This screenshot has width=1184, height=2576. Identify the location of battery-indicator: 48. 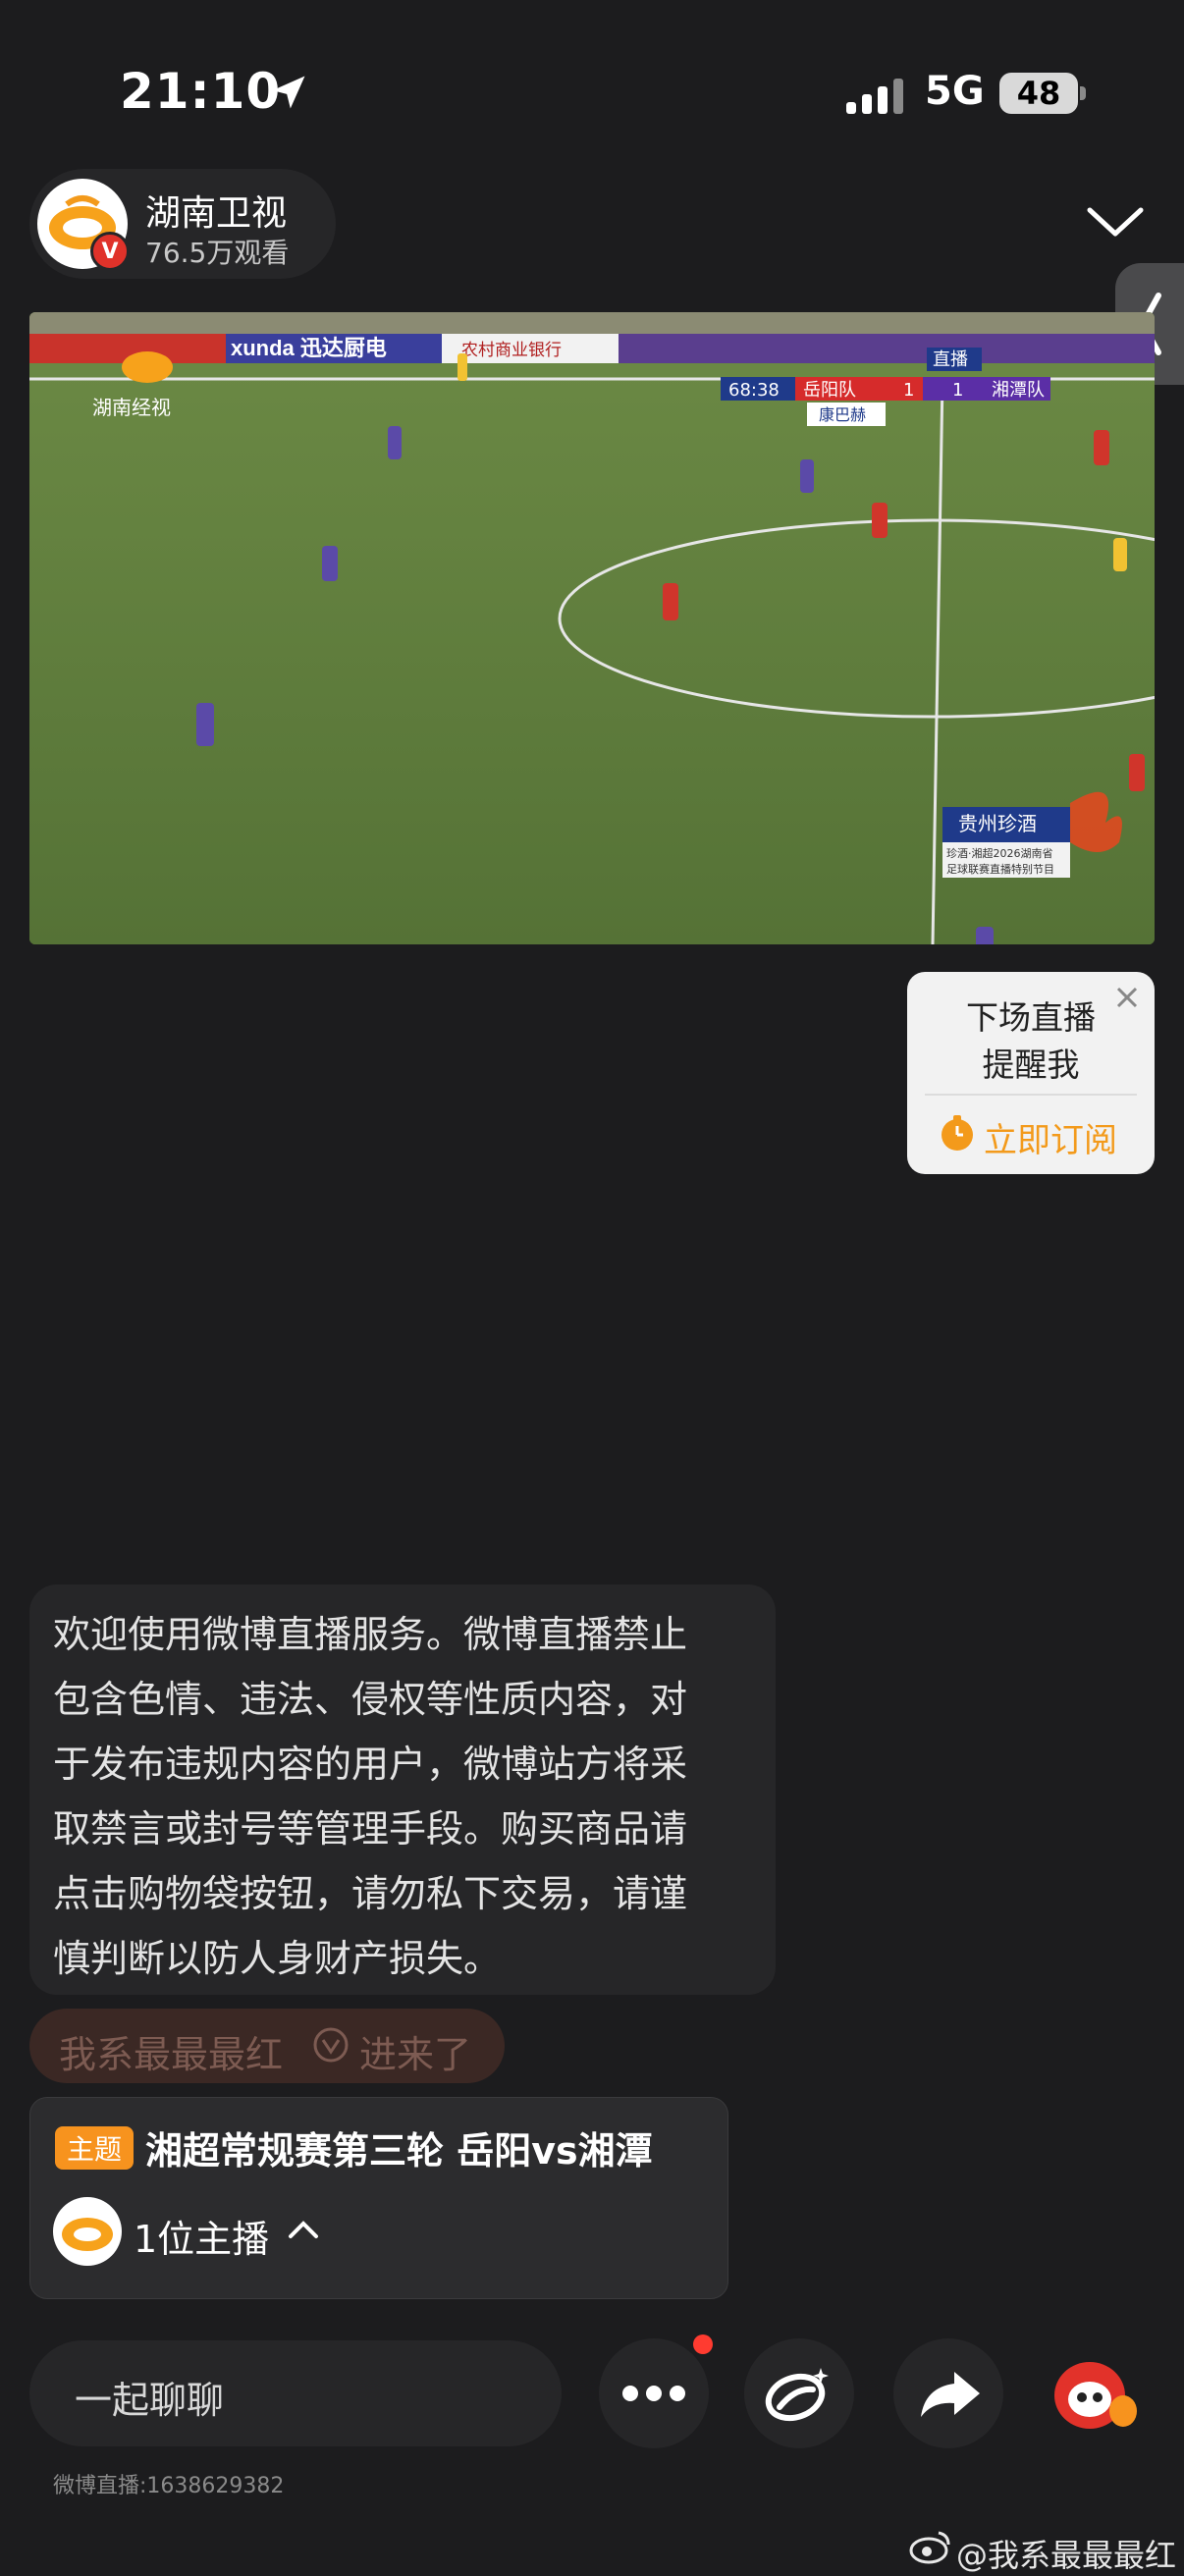
(1038, 93).